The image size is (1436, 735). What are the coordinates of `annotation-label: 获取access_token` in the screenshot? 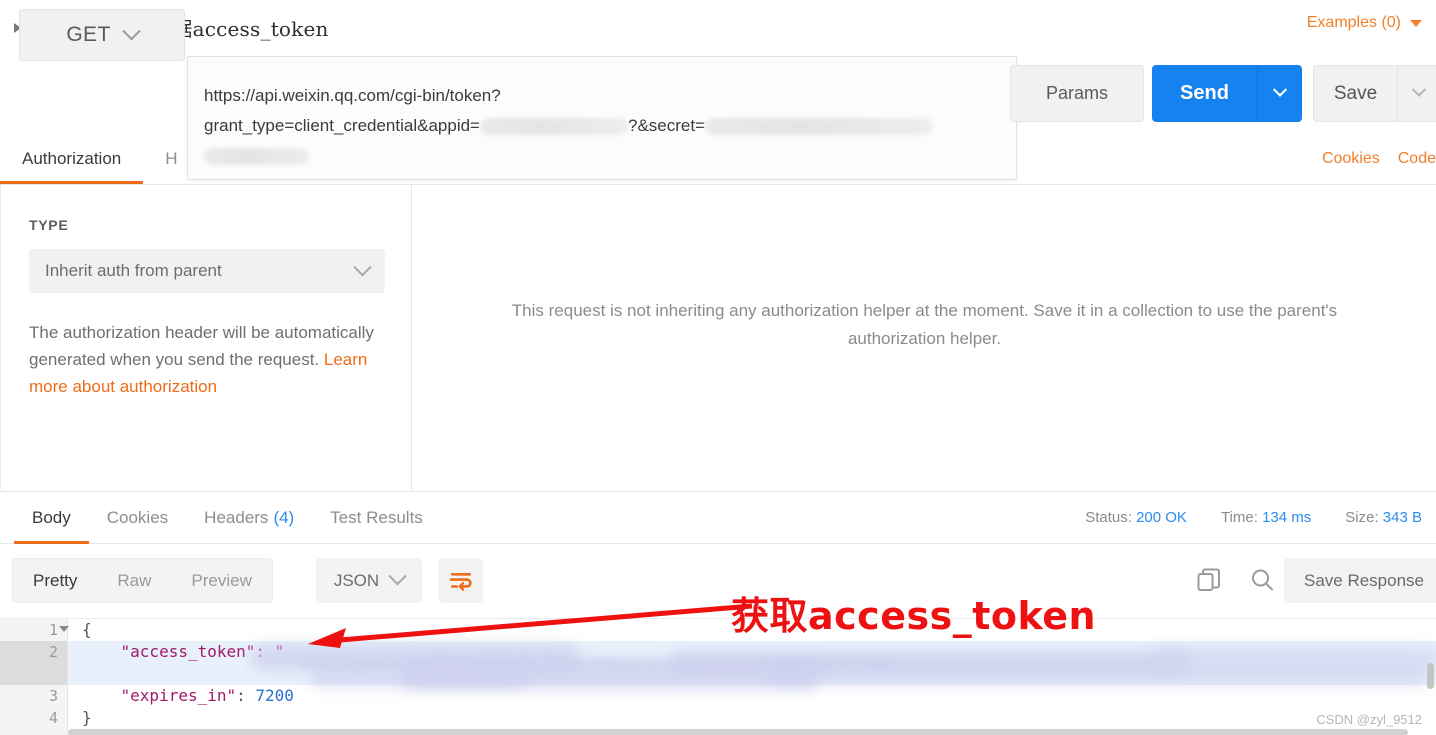 It's located at (914, 616).